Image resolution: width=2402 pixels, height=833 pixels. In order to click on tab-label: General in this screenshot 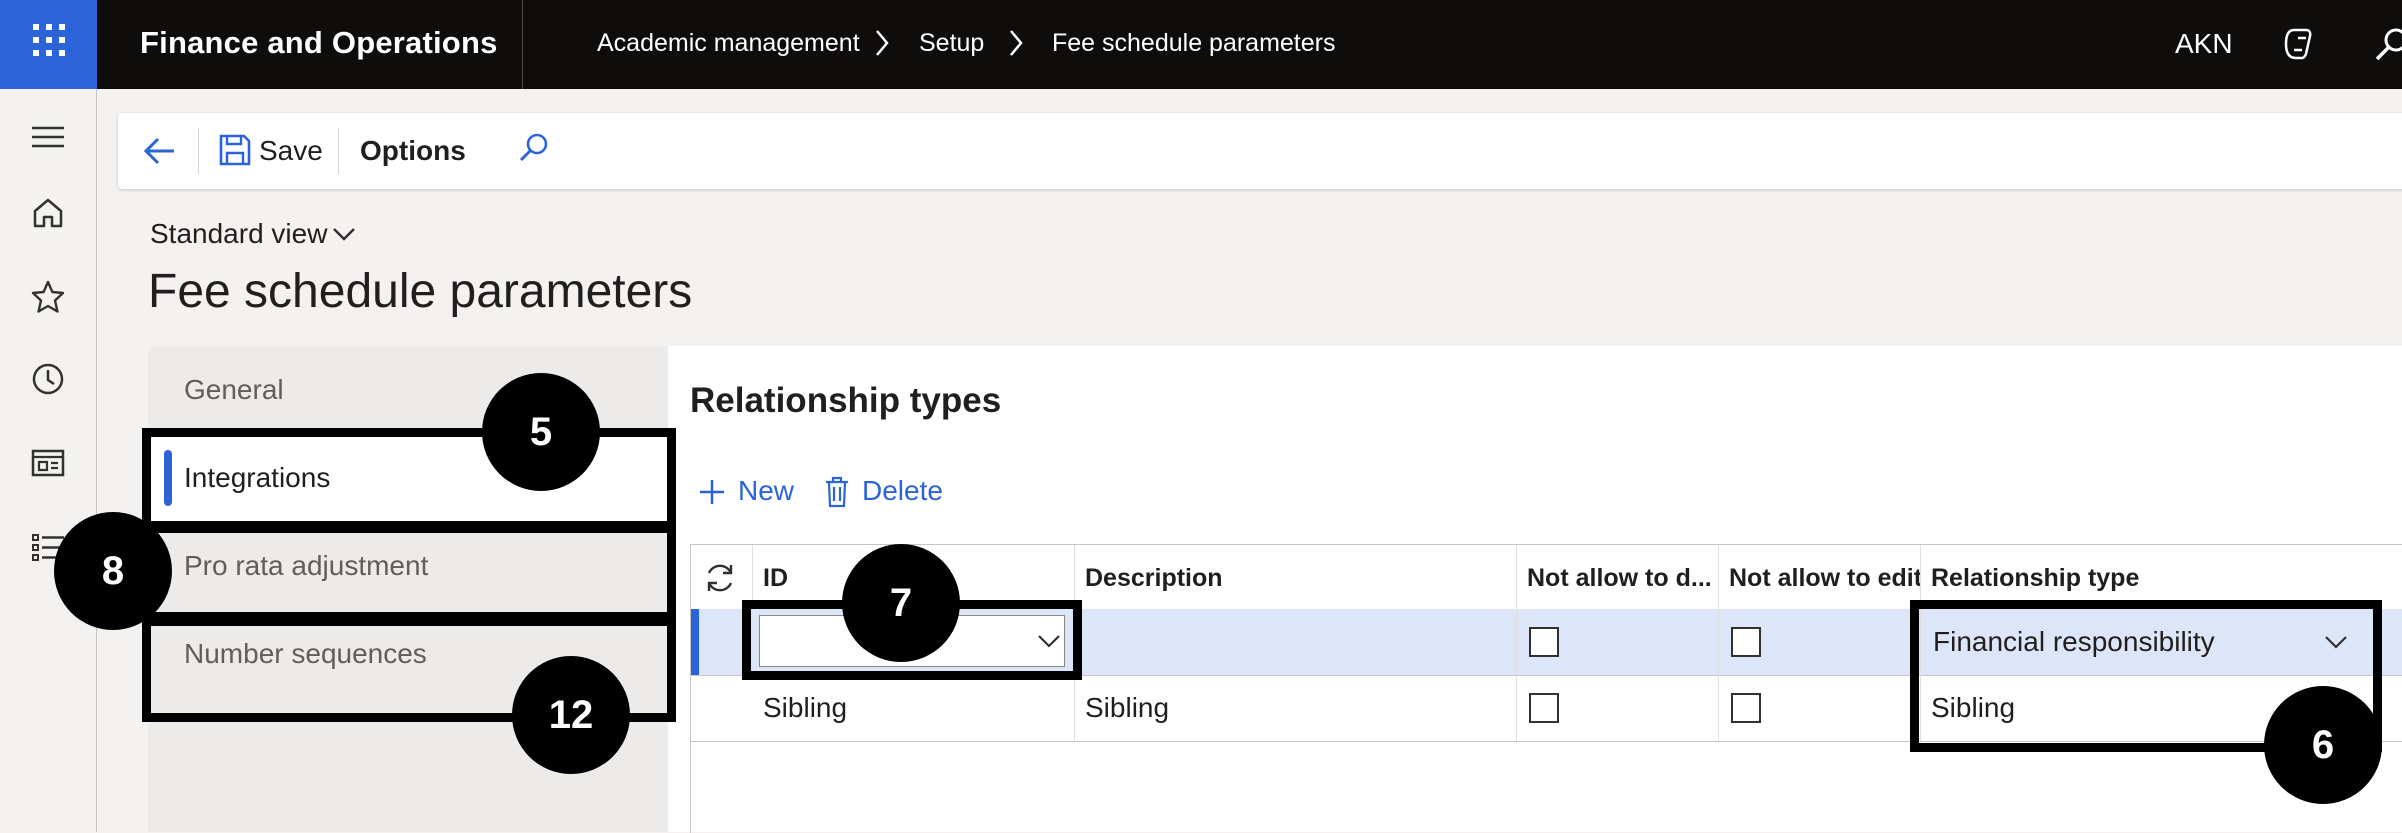, I will do `click(234, 389)`.